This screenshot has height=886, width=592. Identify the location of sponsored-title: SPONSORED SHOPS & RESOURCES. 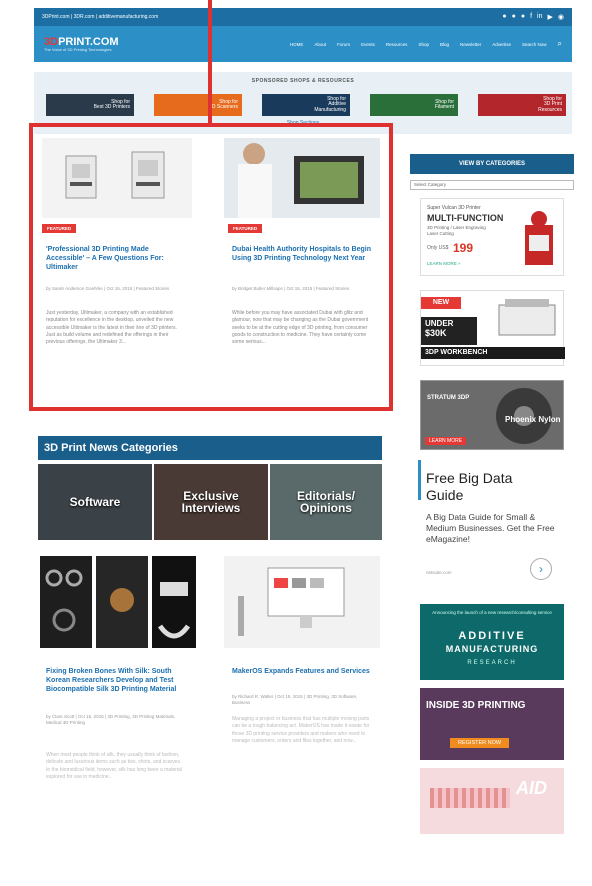
(303, 81).